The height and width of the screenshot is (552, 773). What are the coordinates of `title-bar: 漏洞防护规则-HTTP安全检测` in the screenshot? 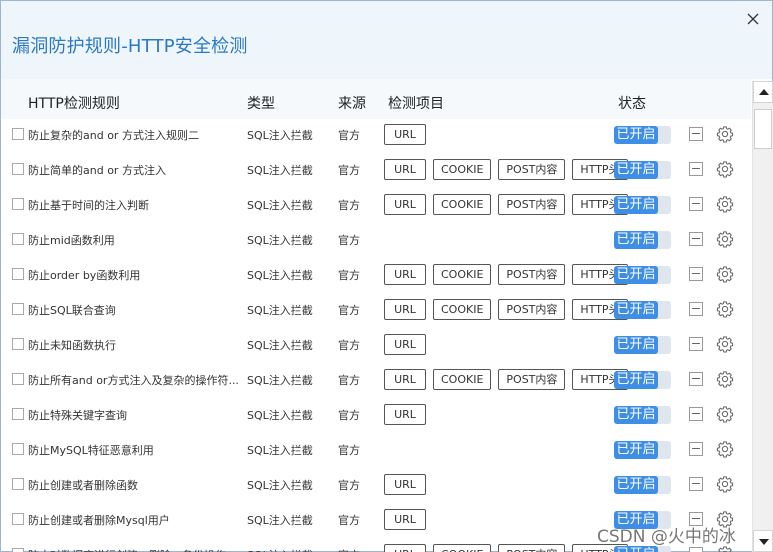 It's located at (386, 40).